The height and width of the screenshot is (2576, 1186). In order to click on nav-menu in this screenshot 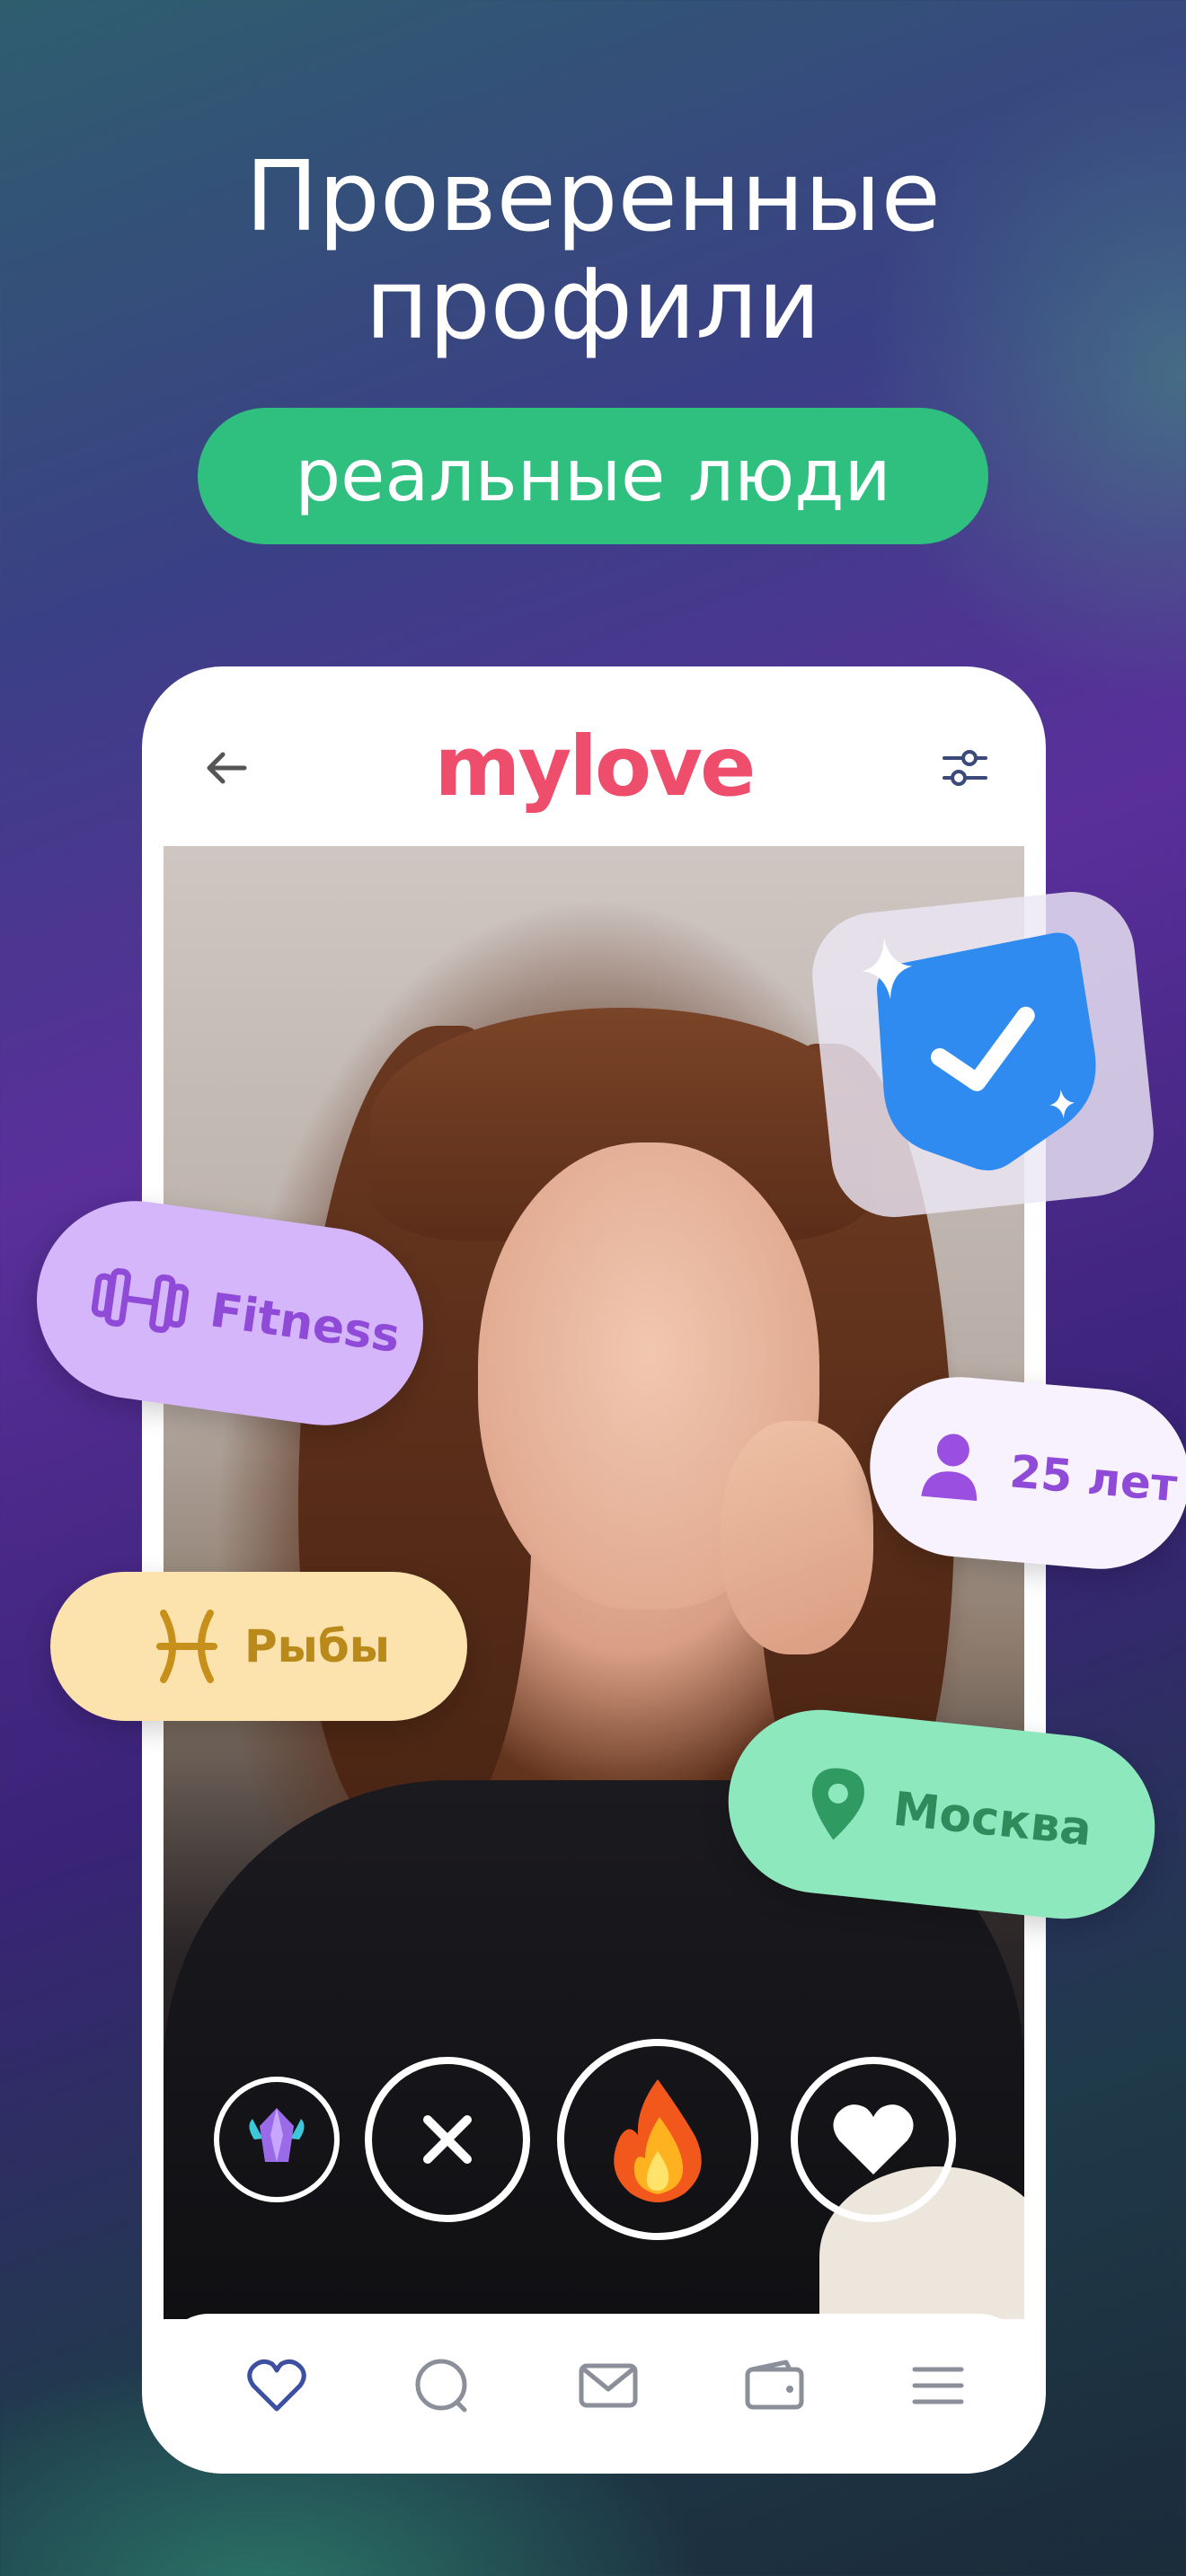, I will do `click(938, 2386)`.